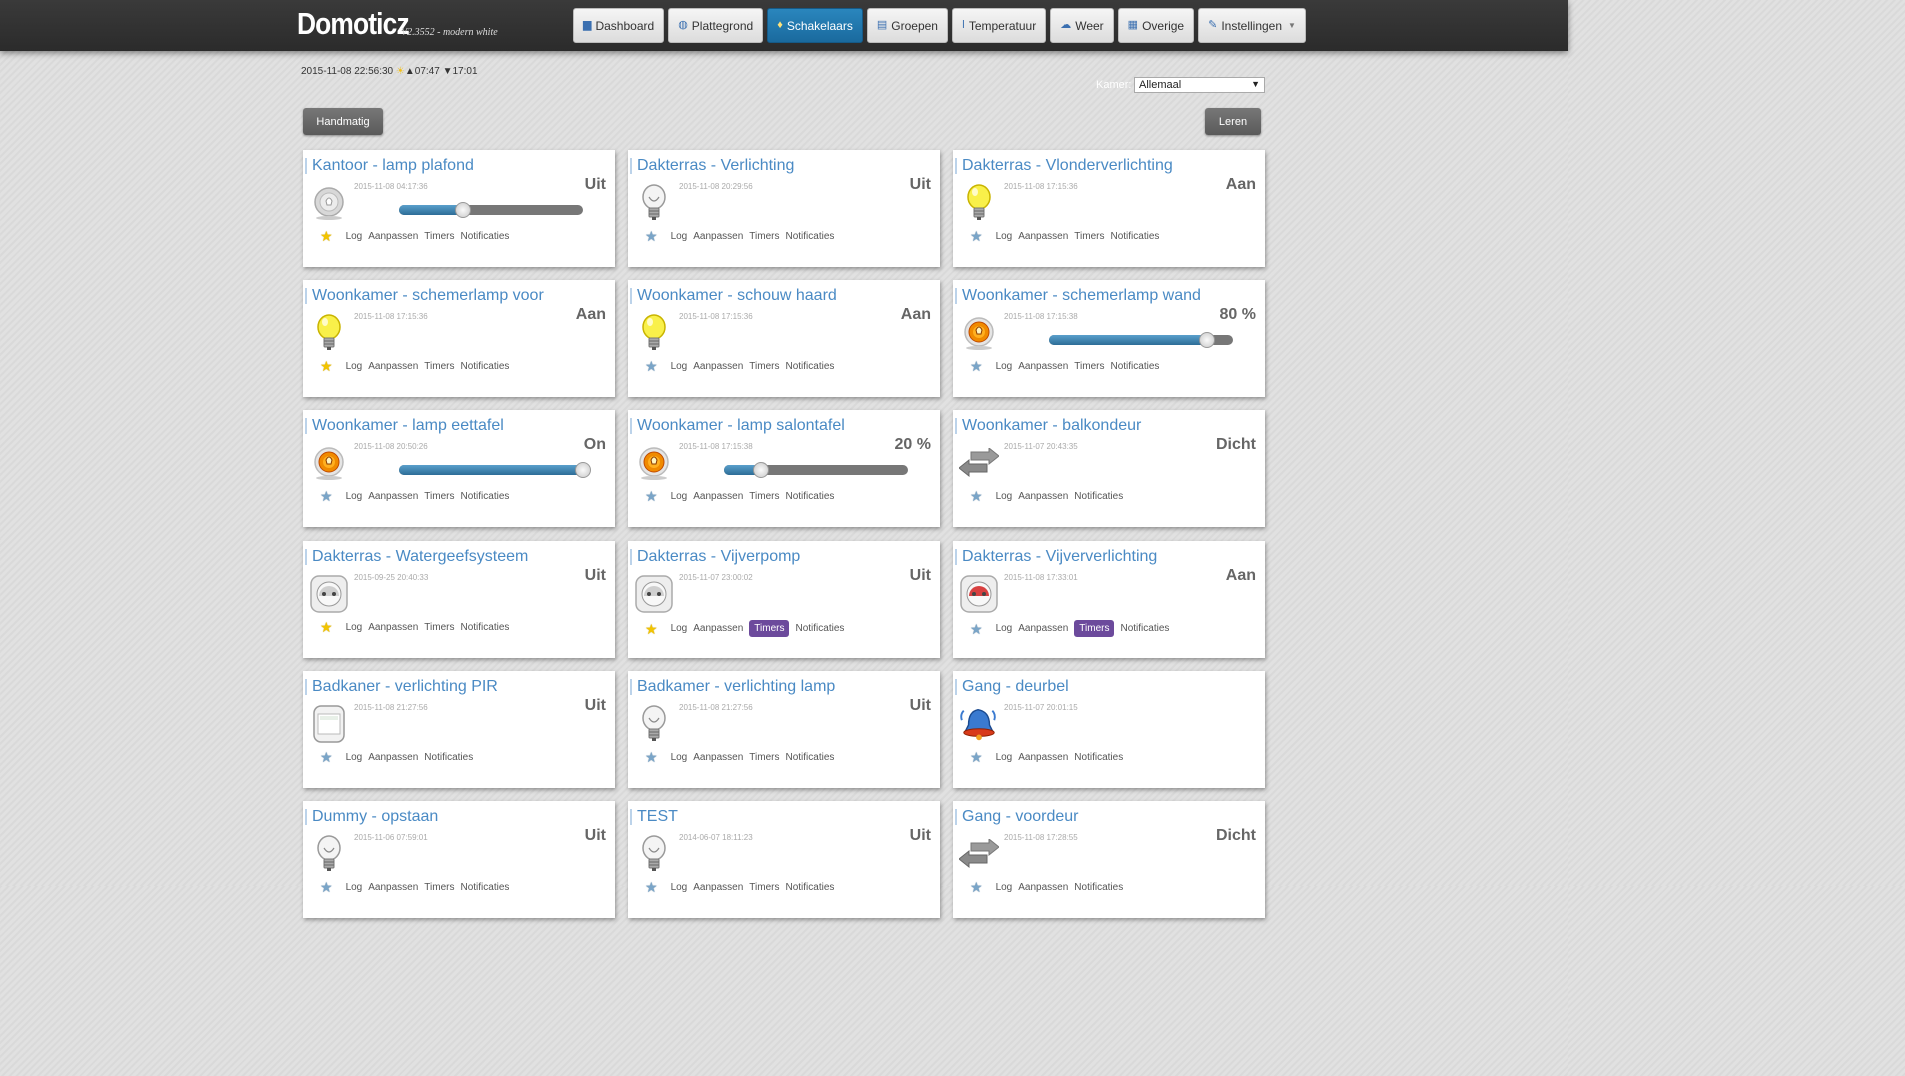 This screenshot has width=1905, height=1076. I want to click on bulb-off-grey-icon, so click(329, 203).